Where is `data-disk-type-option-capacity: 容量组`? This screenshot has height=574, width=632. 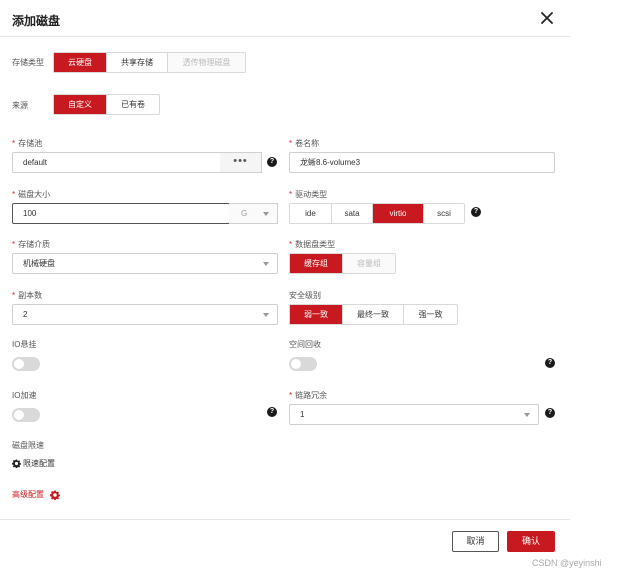
data-disk-type-option-capacity: 容量组 is located at coordinates (369, 263).